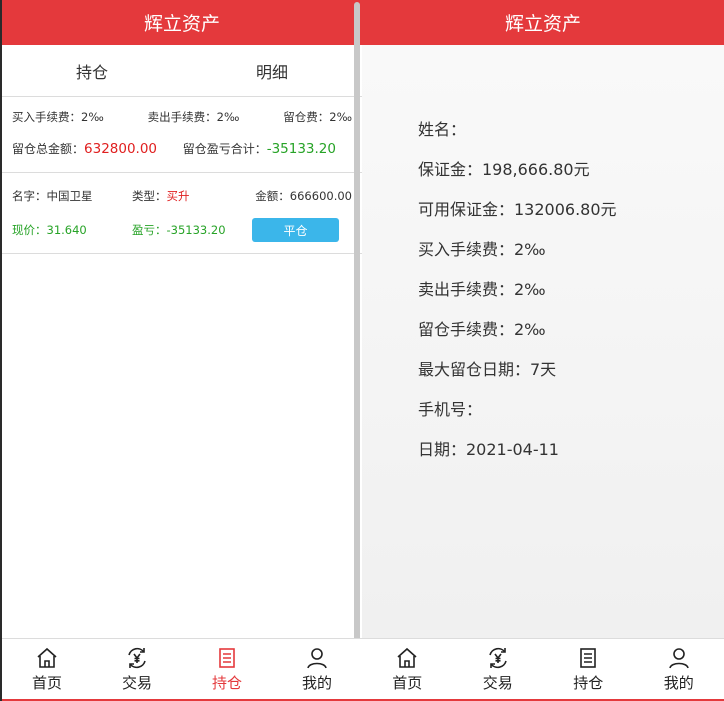  Describe the element at coordinates (357, 342) in the screenshot. I see `scrollbar` at that location.